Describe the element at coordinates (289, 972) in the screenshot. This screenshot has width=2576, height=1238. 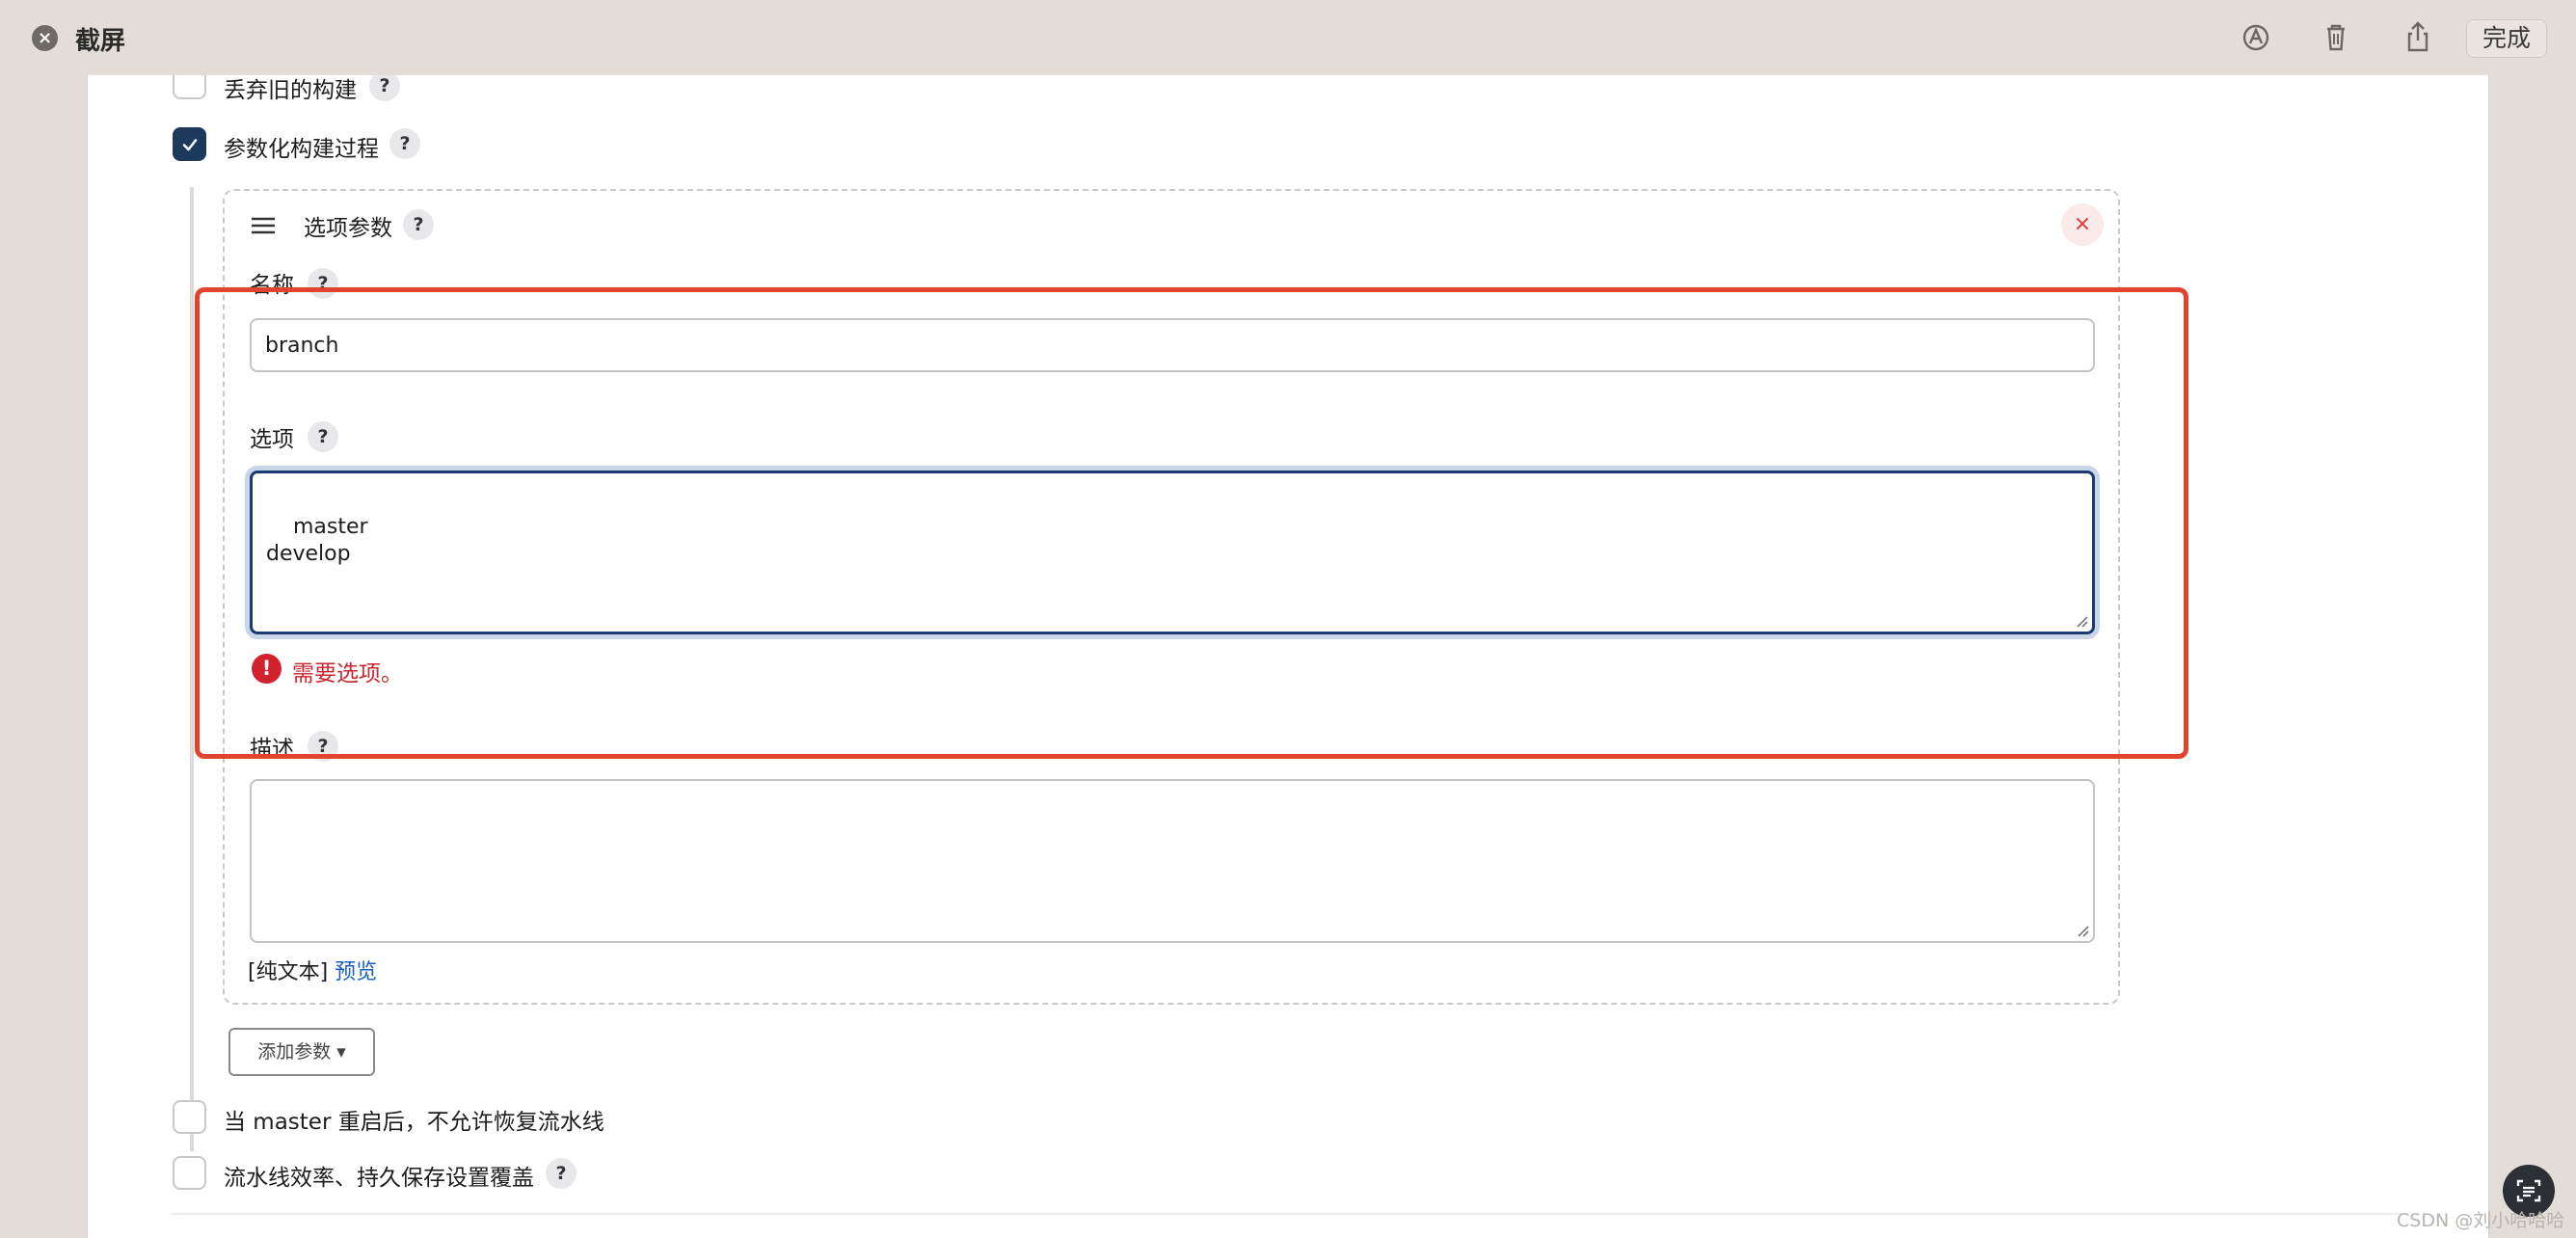
I see `markup-format-label: [纯文本]` at that location.